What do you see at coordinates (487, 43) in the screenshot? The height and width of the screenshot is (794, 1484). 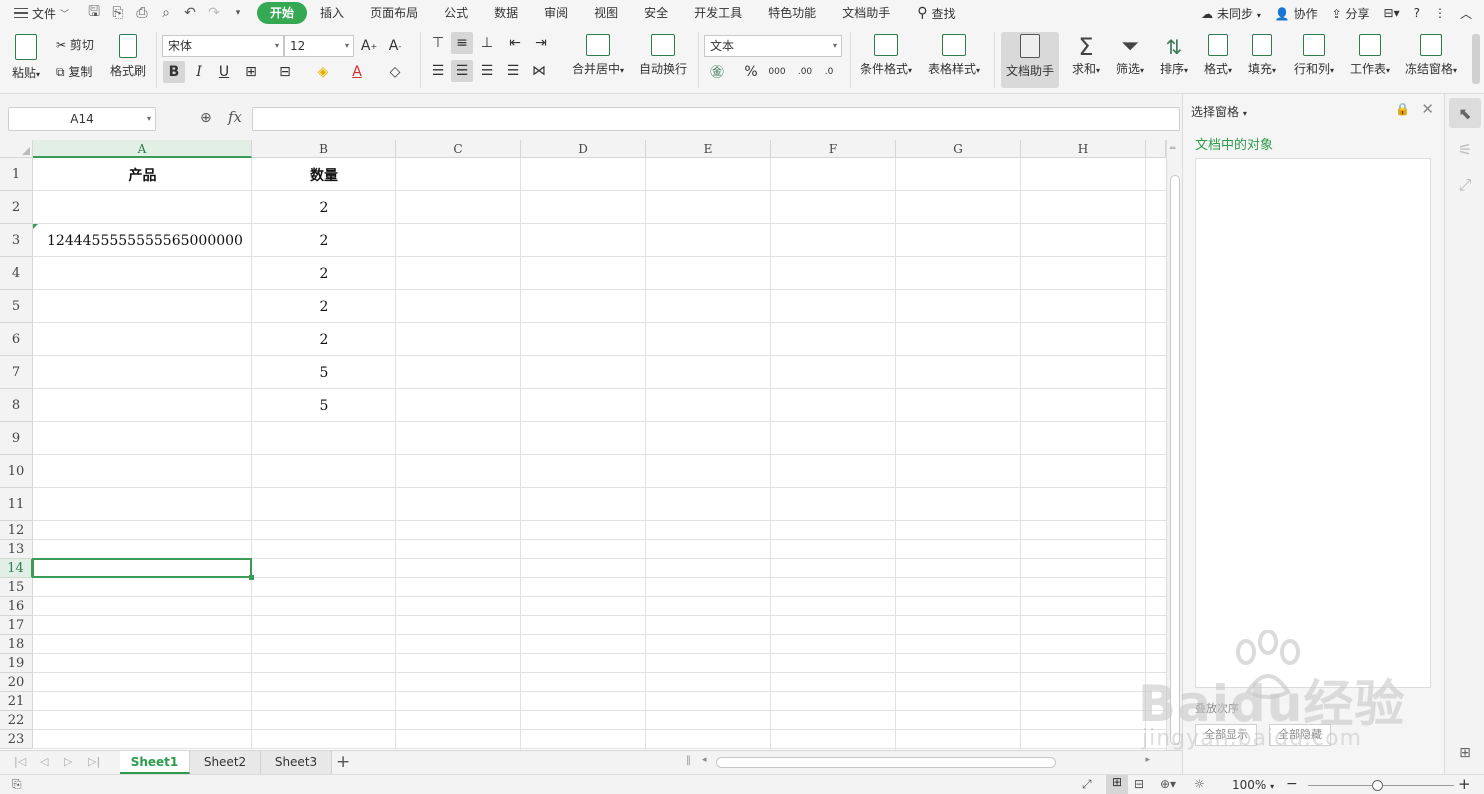 I see `align-bottom-icon: ⊥` at bounding box center [487, 43].